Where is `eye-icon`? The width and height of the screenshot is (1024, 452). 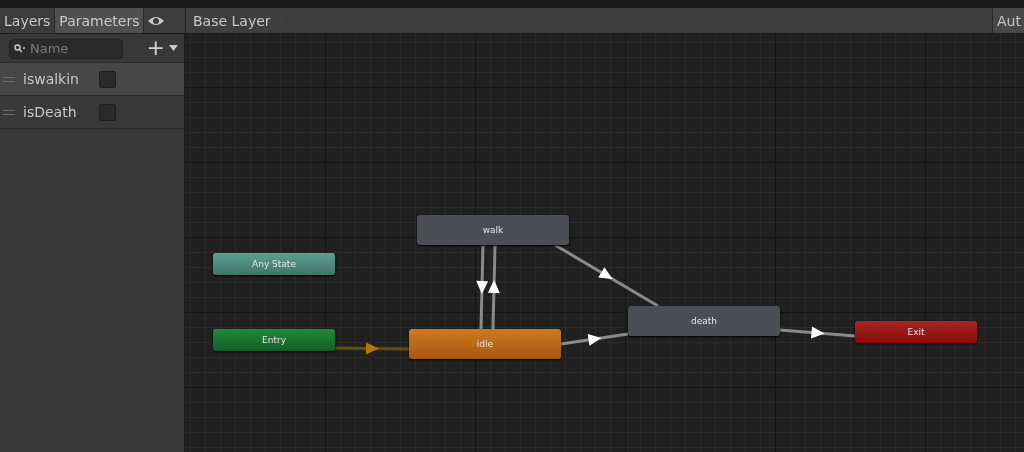
eye-icon is located at coordinates (156, 20).